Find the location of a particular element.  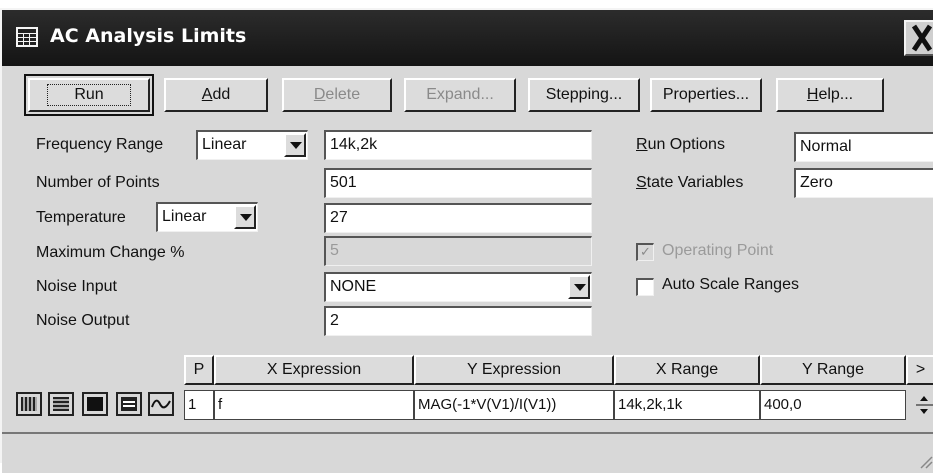

column-header-more: > is located at coordinates (919, 370).